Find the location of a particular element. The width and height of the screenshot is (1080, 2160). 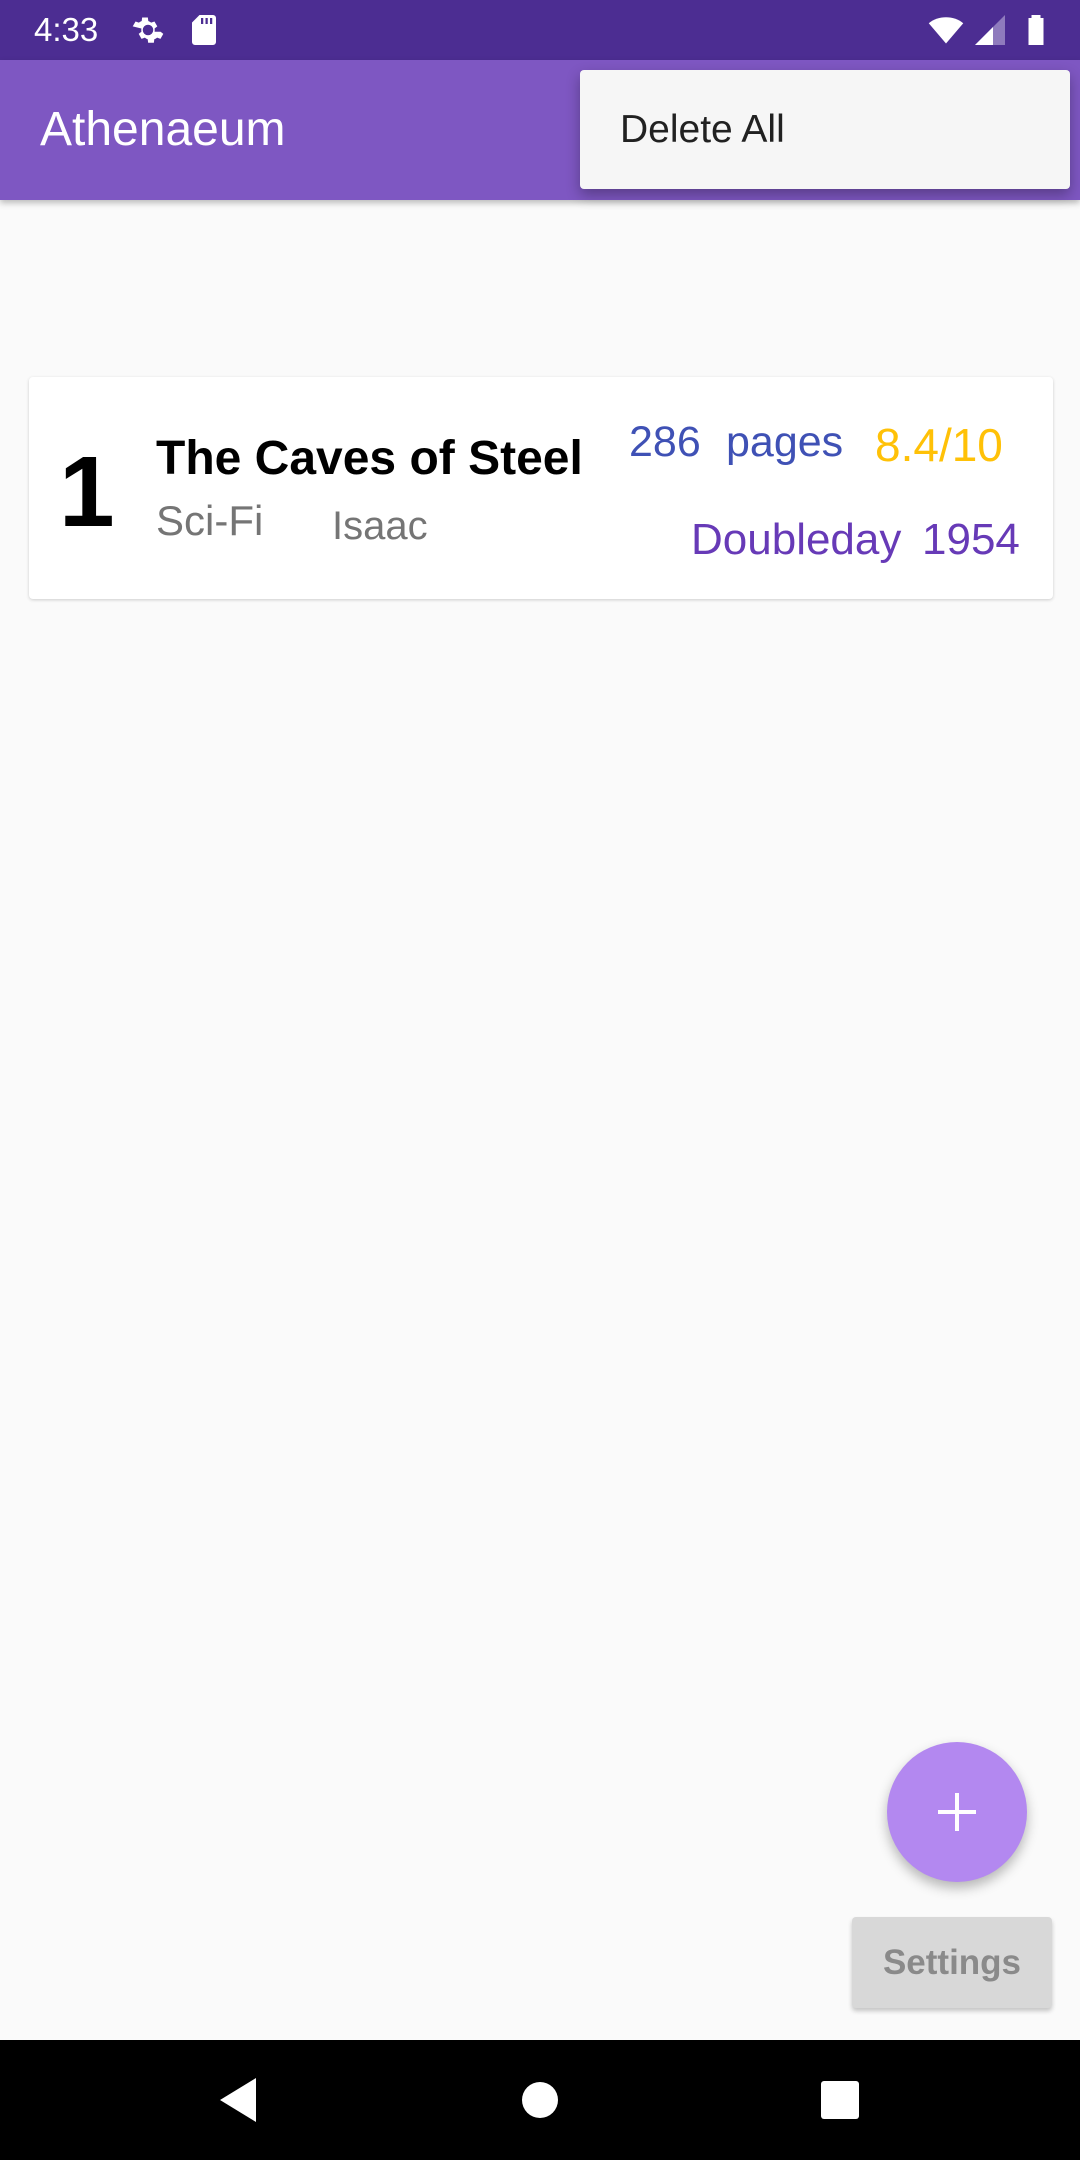

book-genre: Sci-Fi is located at coordinates (210, 520).